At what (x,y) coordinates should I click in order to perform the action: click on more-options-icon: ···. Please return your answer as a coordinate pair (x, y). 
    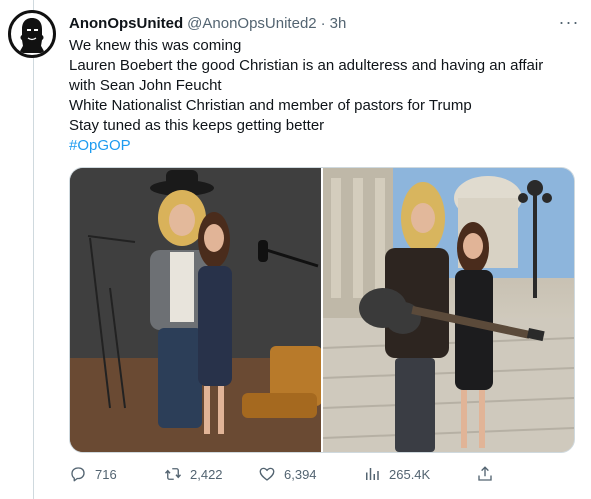
    Looking at the image, I should click on (569, 21).